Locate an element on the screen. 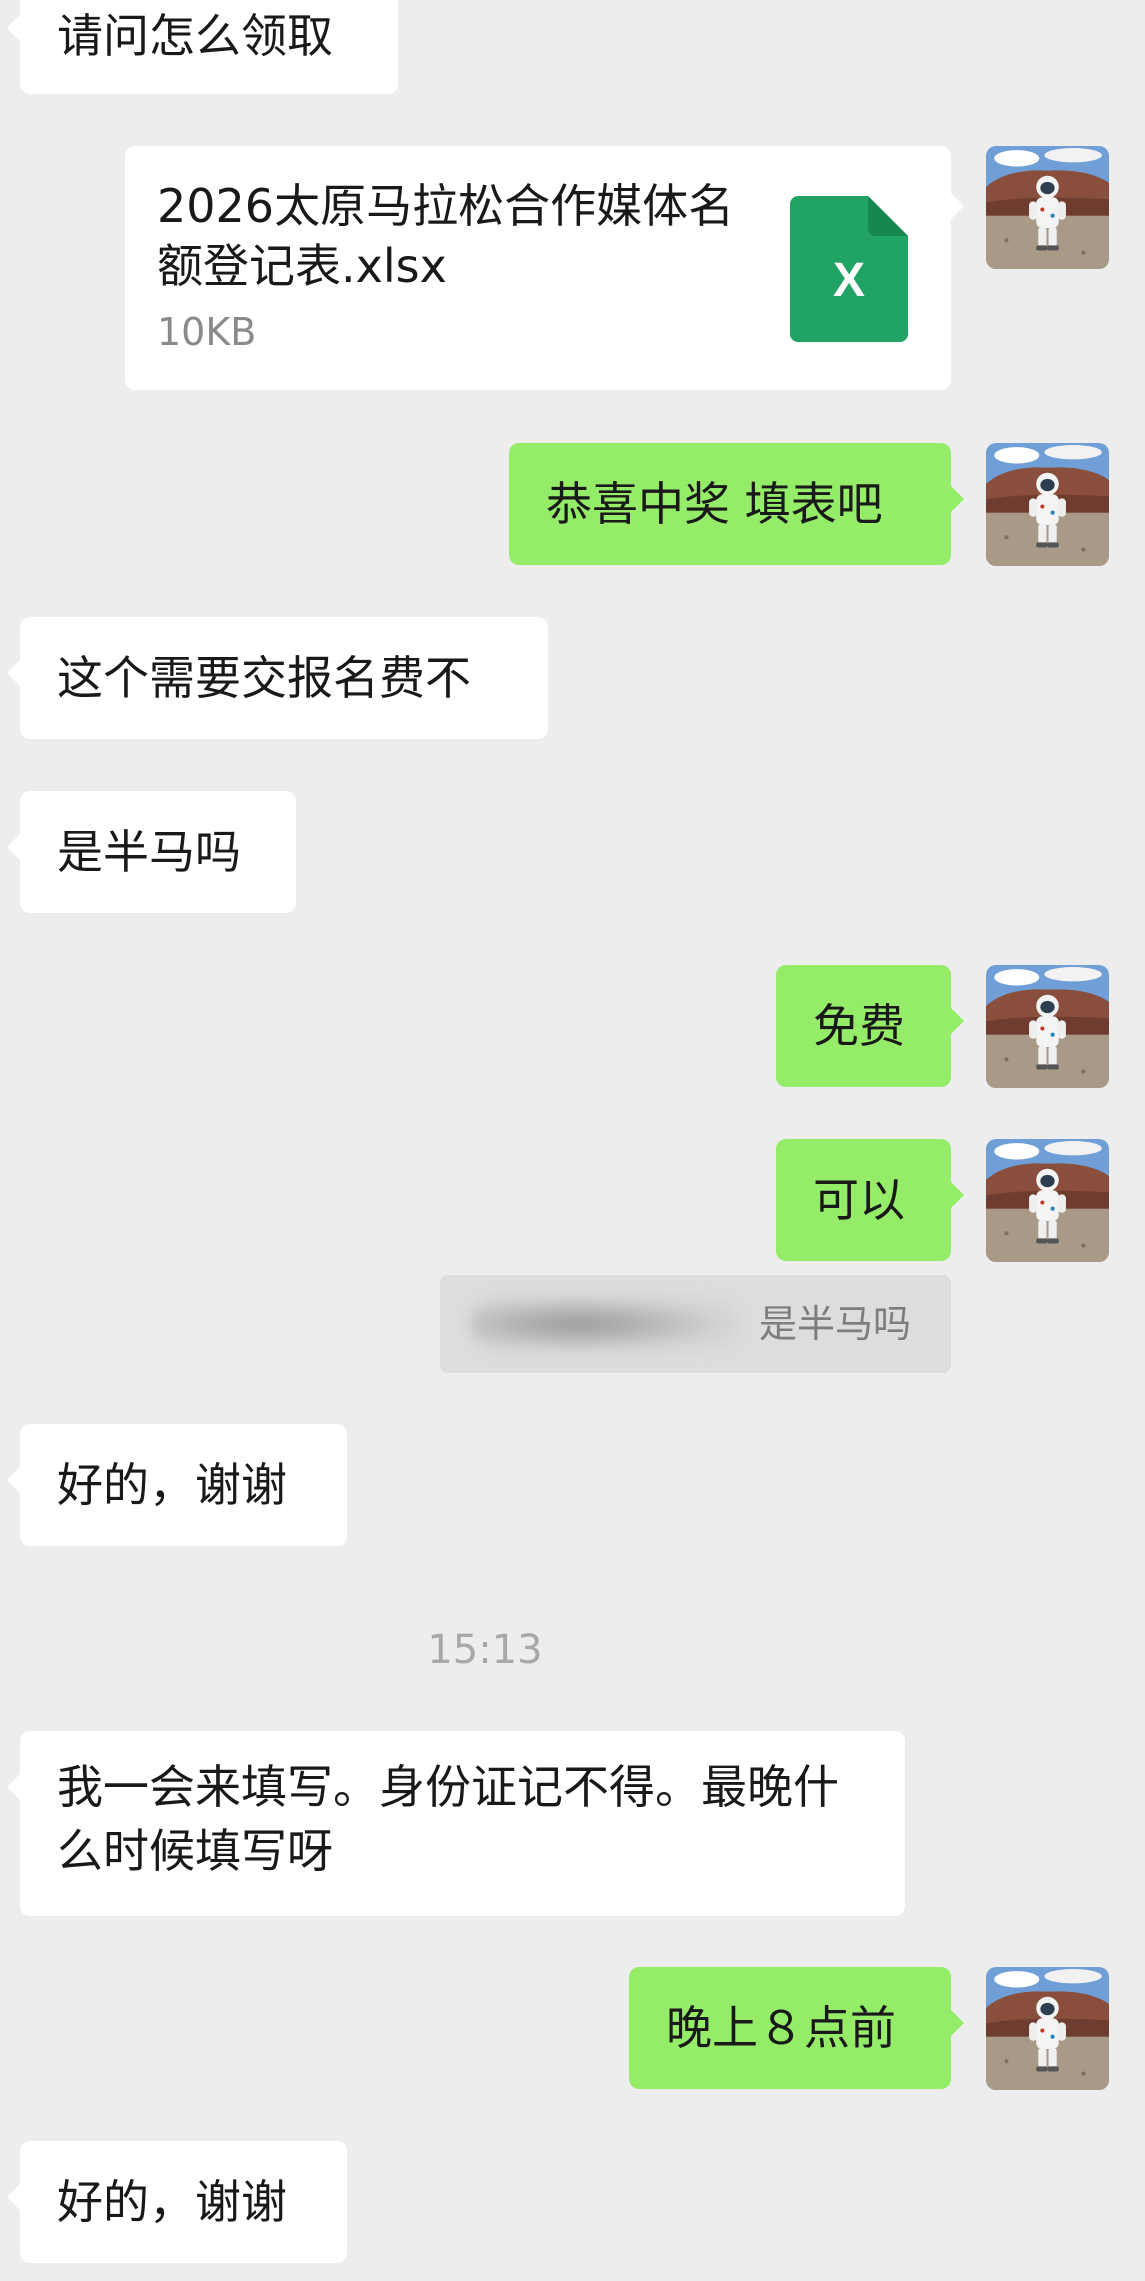  file-attachment-card: 2026太原马拉松合作媒体名额登记表.xlsx 10KB X is located at coordinates (544, 268).